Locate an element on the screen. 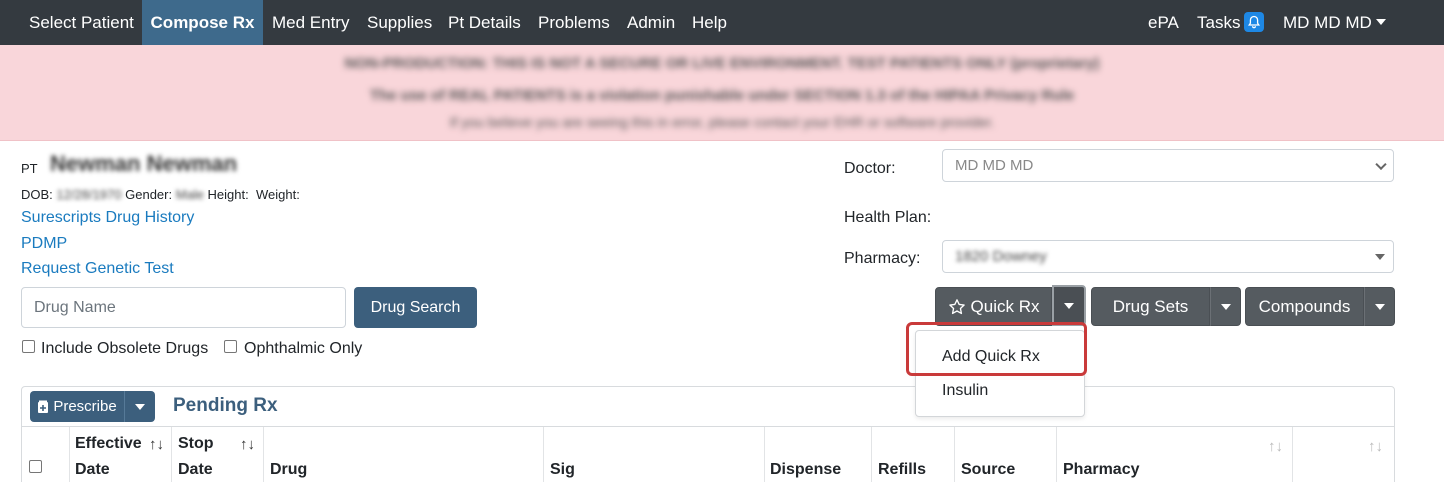  pharmacy-label: Pharmacy: is located at coordinates (882, 258).